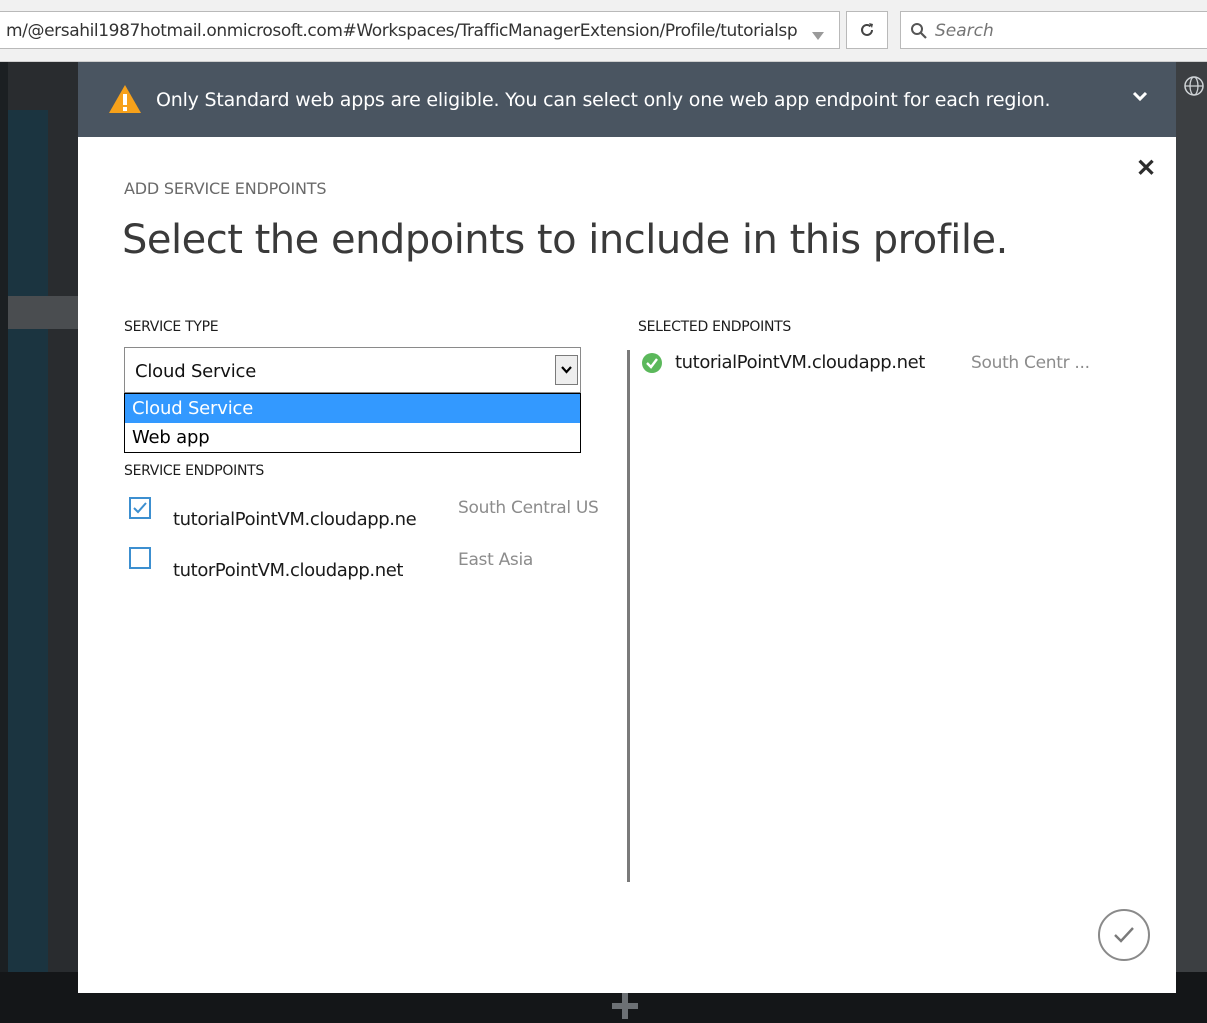 The height and width of the screenshot is (1023, 1207). I want to click on check-icon, so click(140, 508).